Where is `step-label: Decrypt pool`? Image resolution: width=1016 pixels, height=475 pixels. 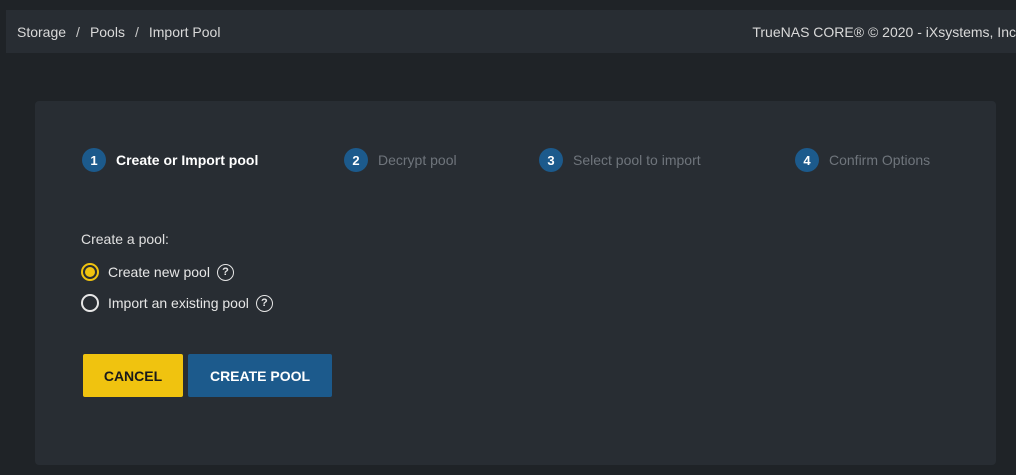 step-label: Decrypt pool is located at coordinates (417, 160).